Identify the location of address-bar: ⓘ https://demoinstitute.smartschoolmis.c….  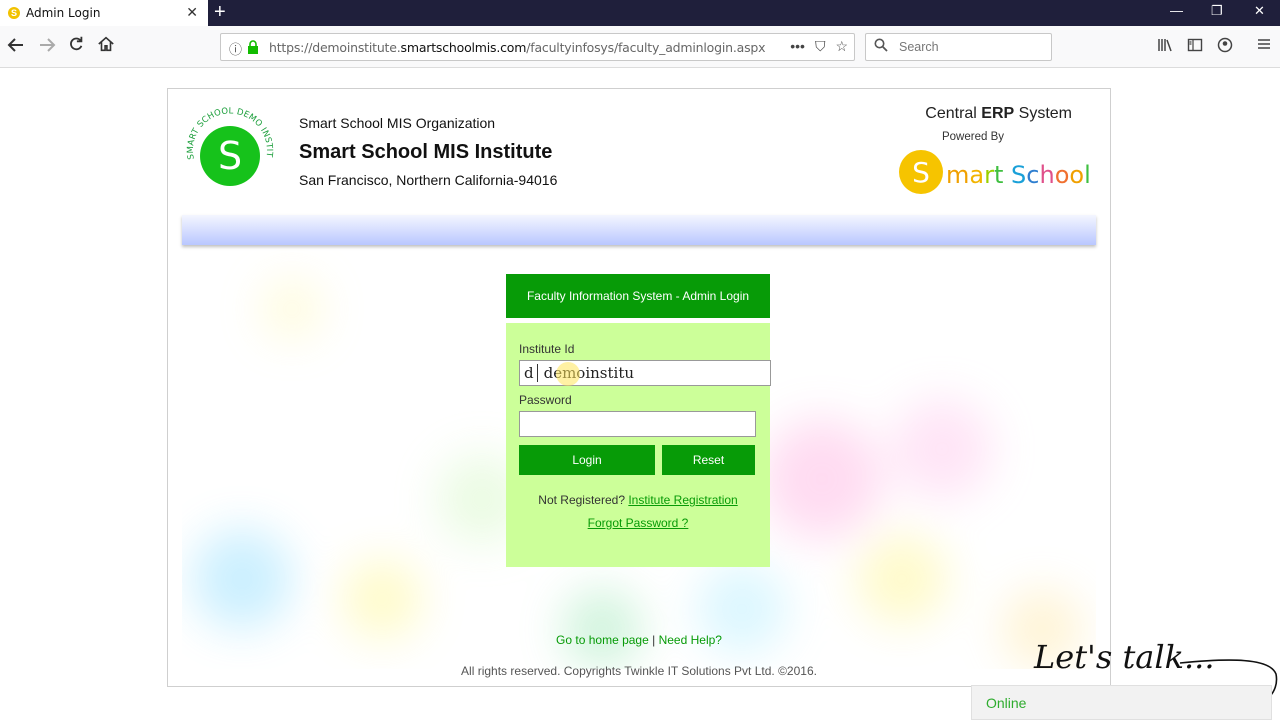
(537, 47).